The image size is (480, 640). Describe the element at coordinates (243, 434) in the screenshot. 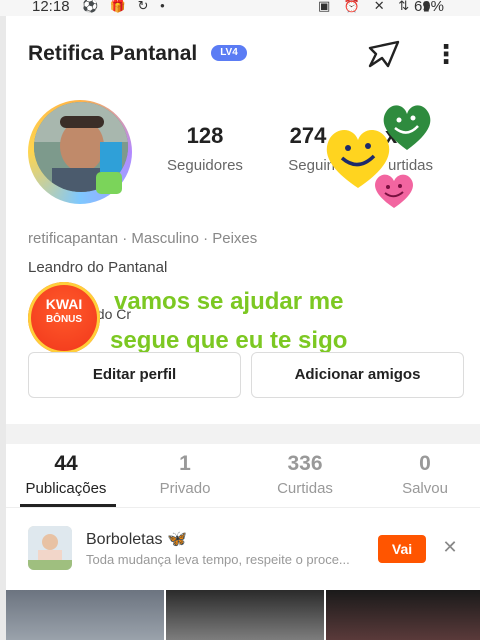

I see `section-divider` at that location.